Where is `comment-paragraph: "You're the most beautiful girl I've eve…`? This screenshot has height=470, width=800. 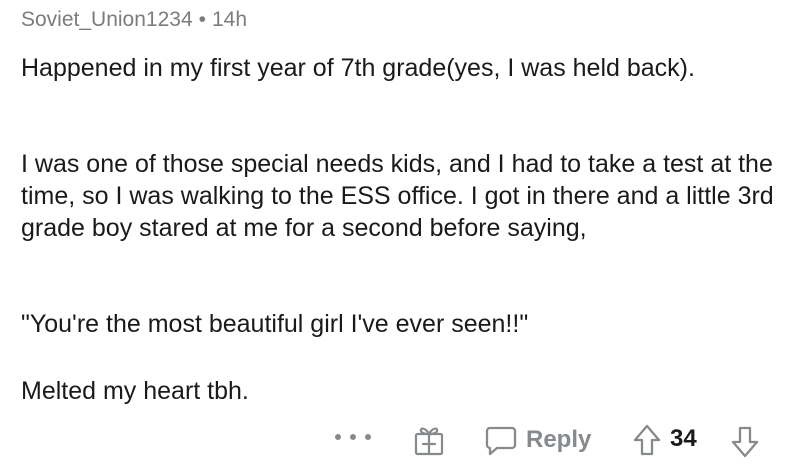
comment-paragraph: "You're the most beautiful girl I've eve… is located at coordinates (275, 324).